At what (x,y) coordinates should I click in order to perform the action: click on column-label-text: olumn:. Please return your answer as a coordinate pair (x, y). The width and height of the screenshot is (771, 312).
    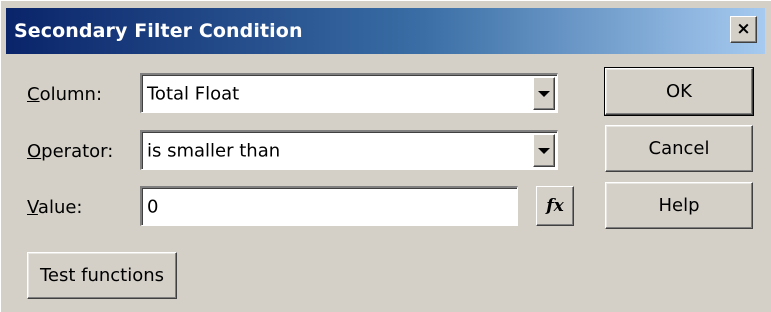
    Looking at the image, I should click on (71, 94).